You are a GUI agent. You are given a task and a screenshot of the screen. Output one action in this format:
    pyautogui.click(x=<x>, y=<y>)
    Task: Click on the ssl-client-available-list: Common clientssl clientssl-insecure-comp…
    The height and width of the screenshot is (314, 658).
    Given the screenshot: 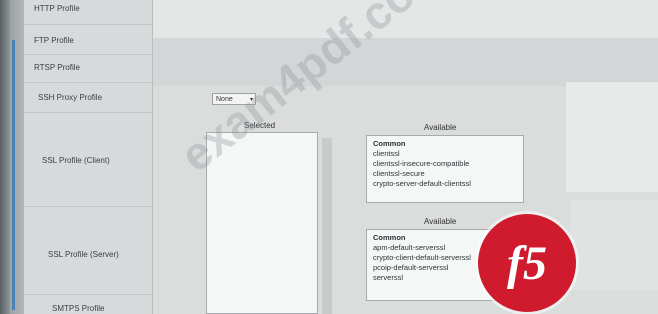 What is the action you would take?
    pyautogui.click(x=445, y=169)
    